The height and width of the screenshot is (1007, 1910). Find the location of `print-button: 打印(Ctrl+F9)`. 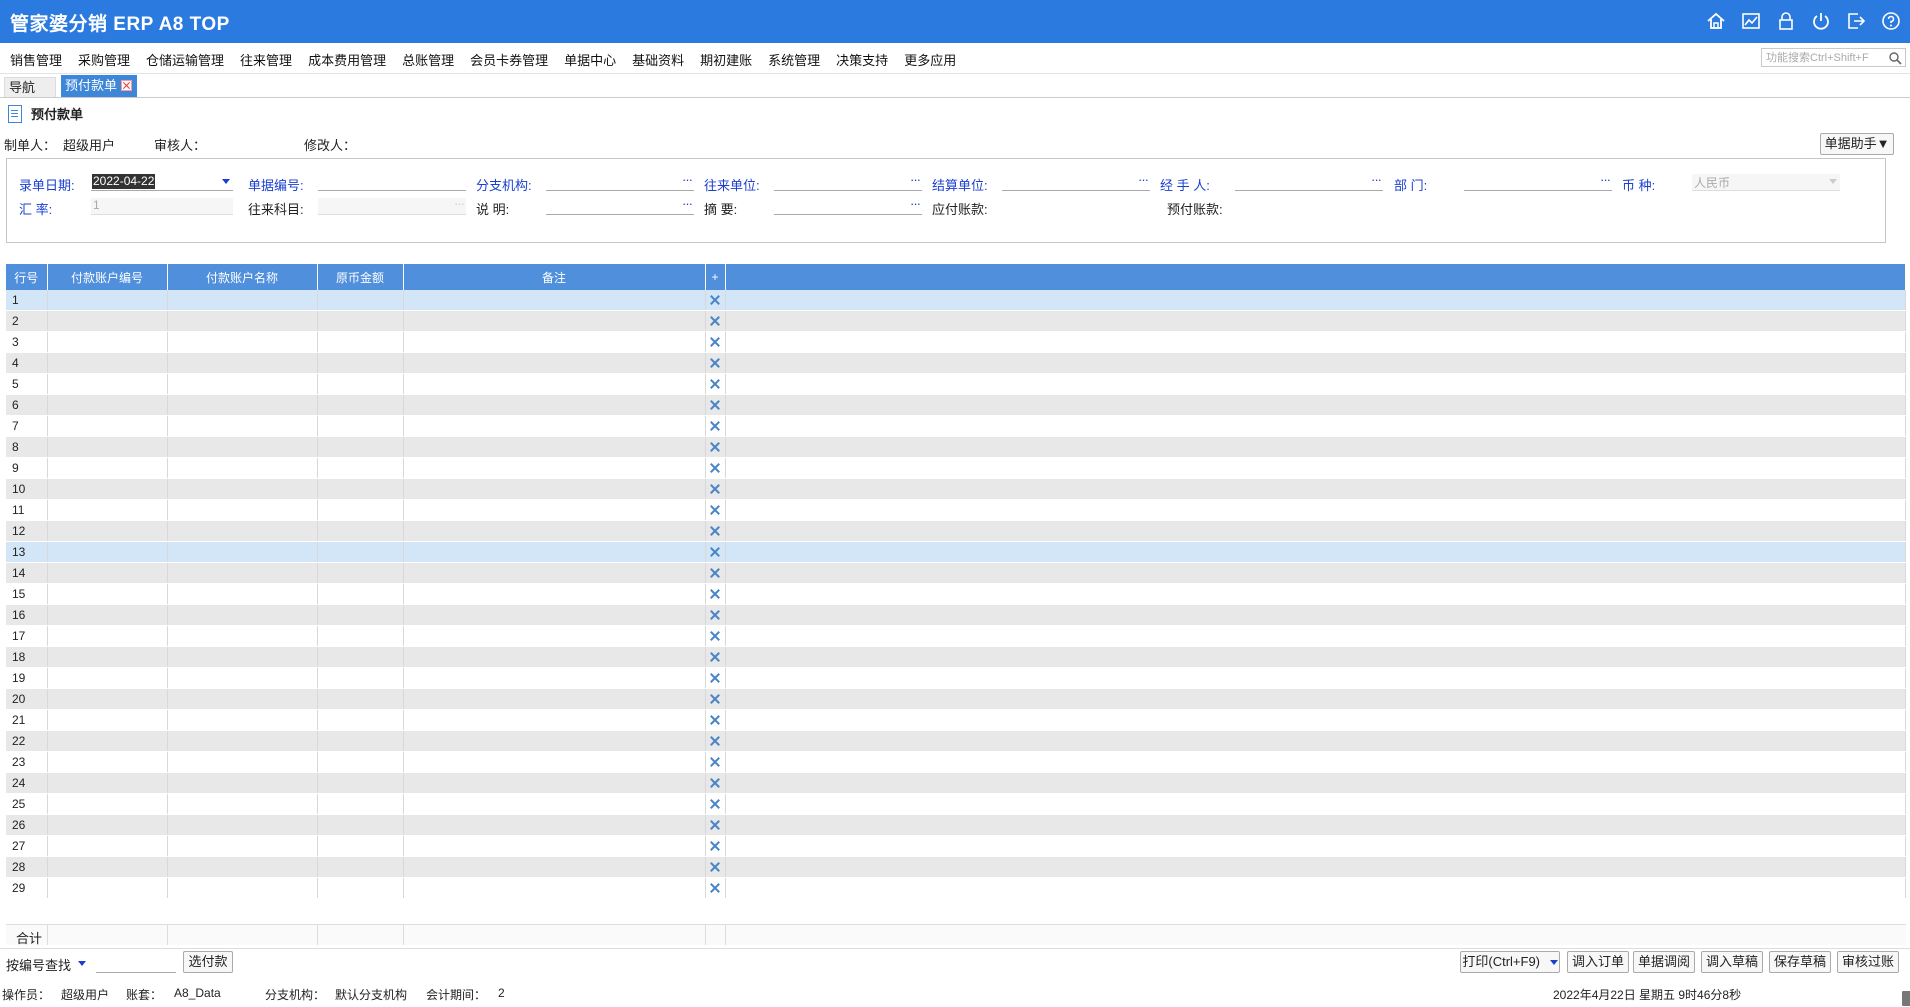

print-button: 打印(Ctrl+F9) is located at coordinates (1510, 962).